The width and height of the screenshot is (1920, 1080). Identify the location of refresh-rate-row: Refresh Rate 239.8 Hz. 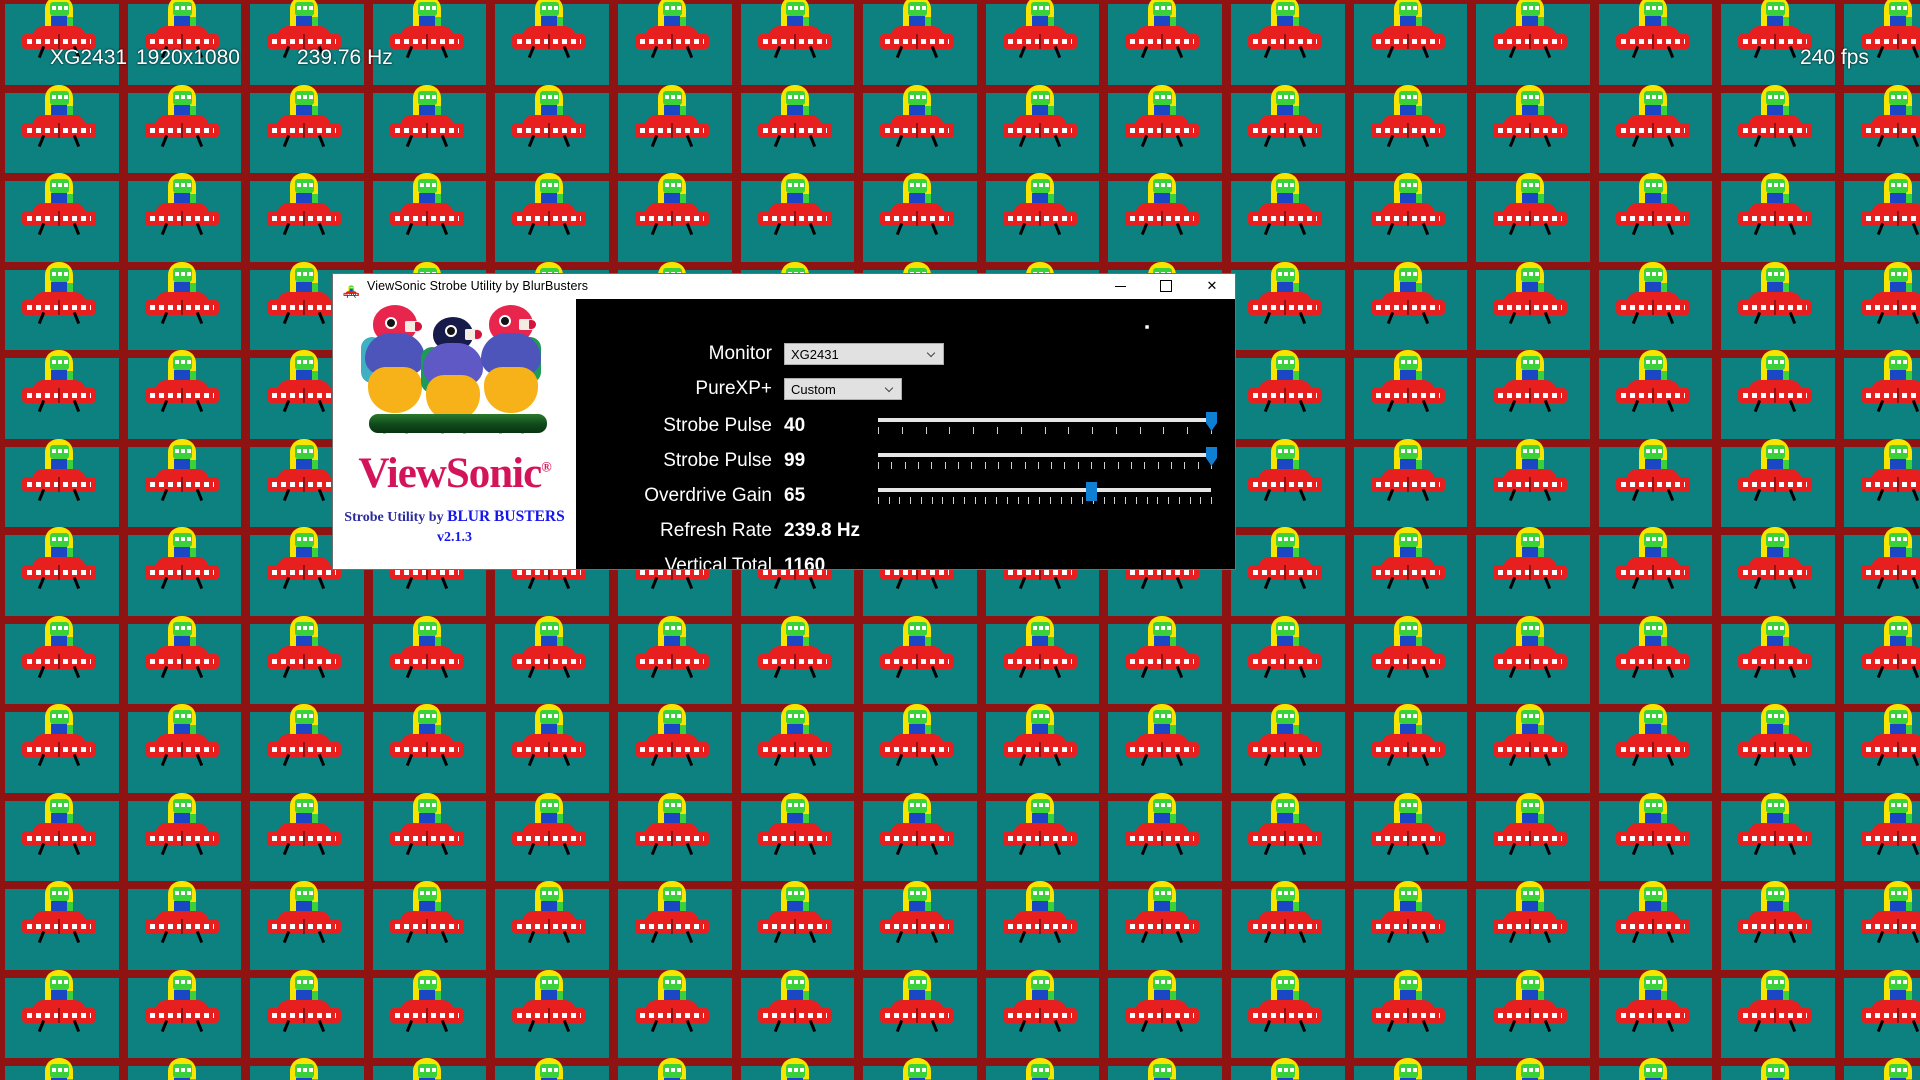
(905, 531).